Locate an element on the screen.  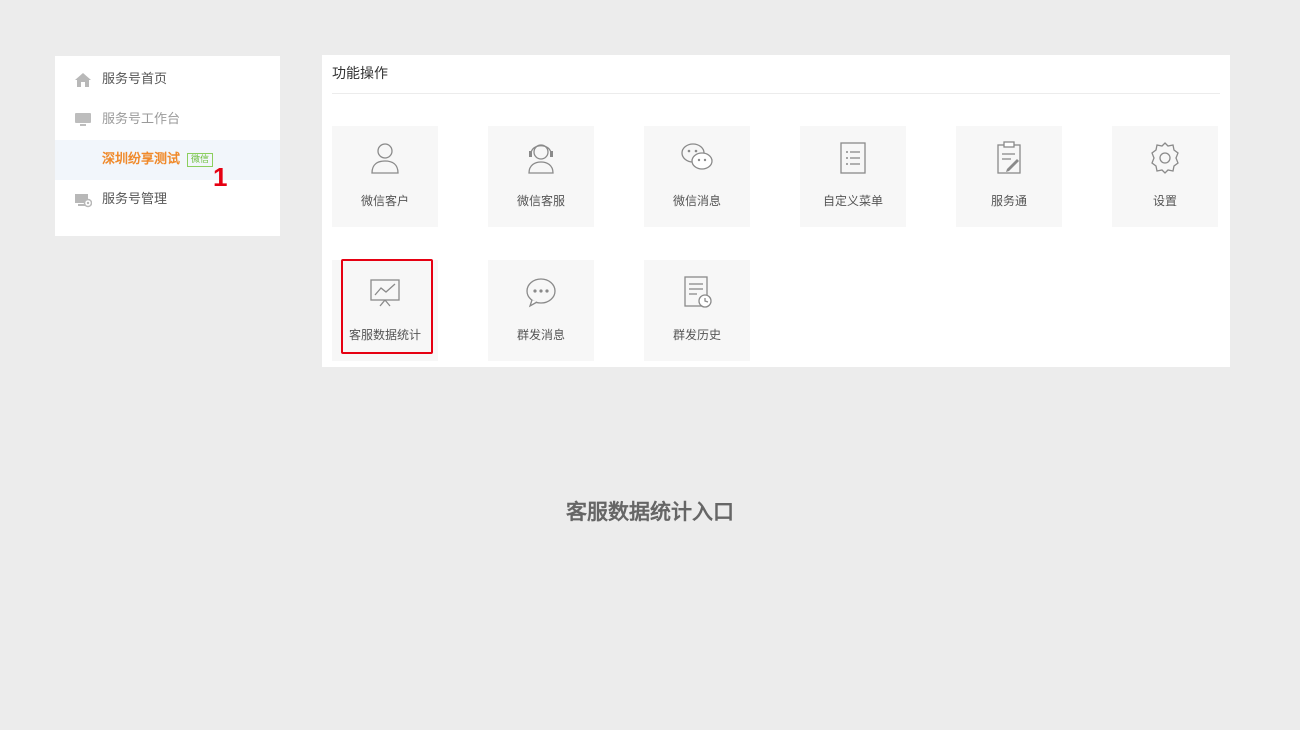
clipboard-edit-icon is located at coordinates (1009, 157).